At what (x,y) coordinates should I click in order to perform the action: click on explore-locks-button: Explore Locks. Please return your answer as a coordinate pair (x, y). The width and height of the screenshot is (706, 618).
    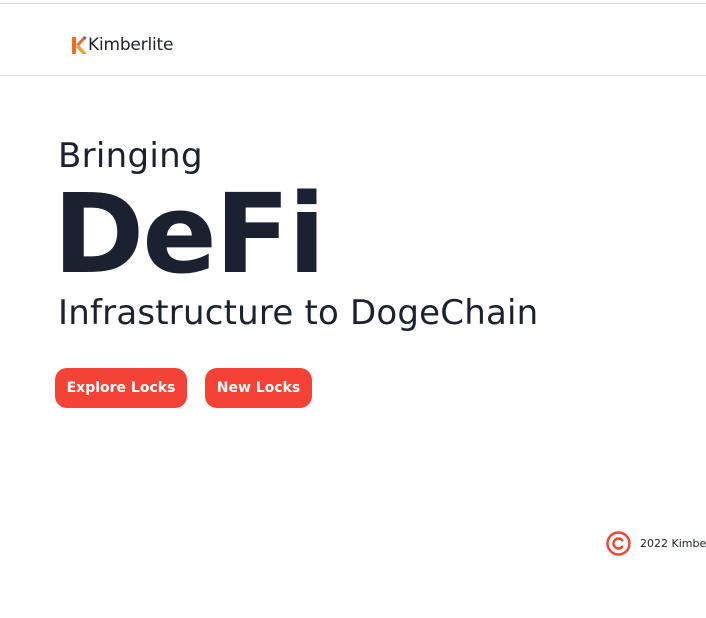
    Looking at the image, I should click on (121, 388).